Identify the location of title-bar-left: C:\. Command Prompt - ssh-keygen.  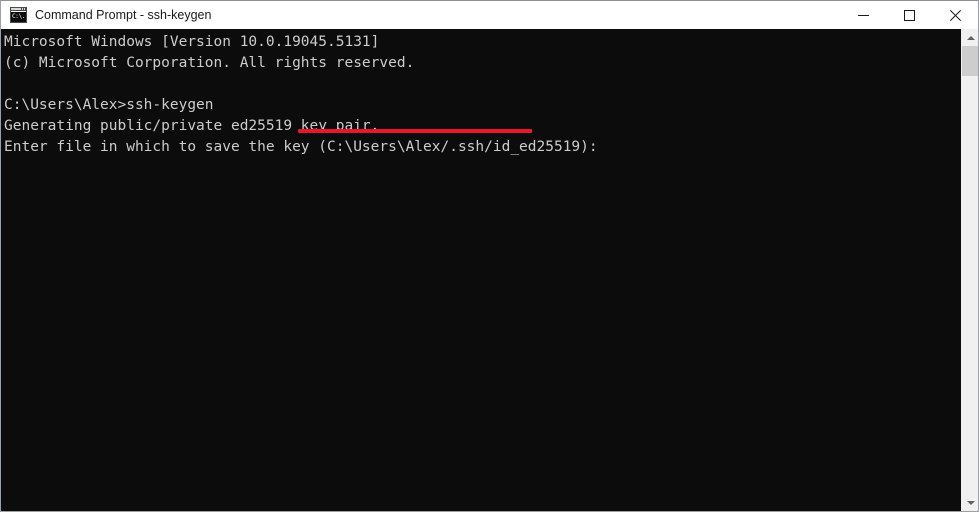
(420, 15).